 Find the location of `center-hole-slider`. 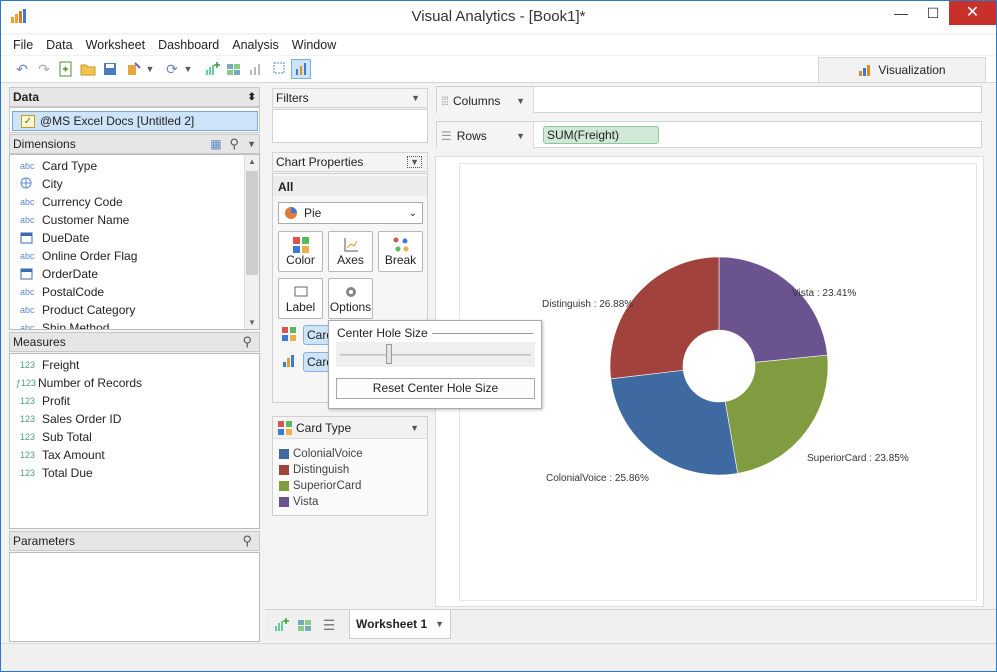

center-hole-slider is located at coordinates (435, 354).